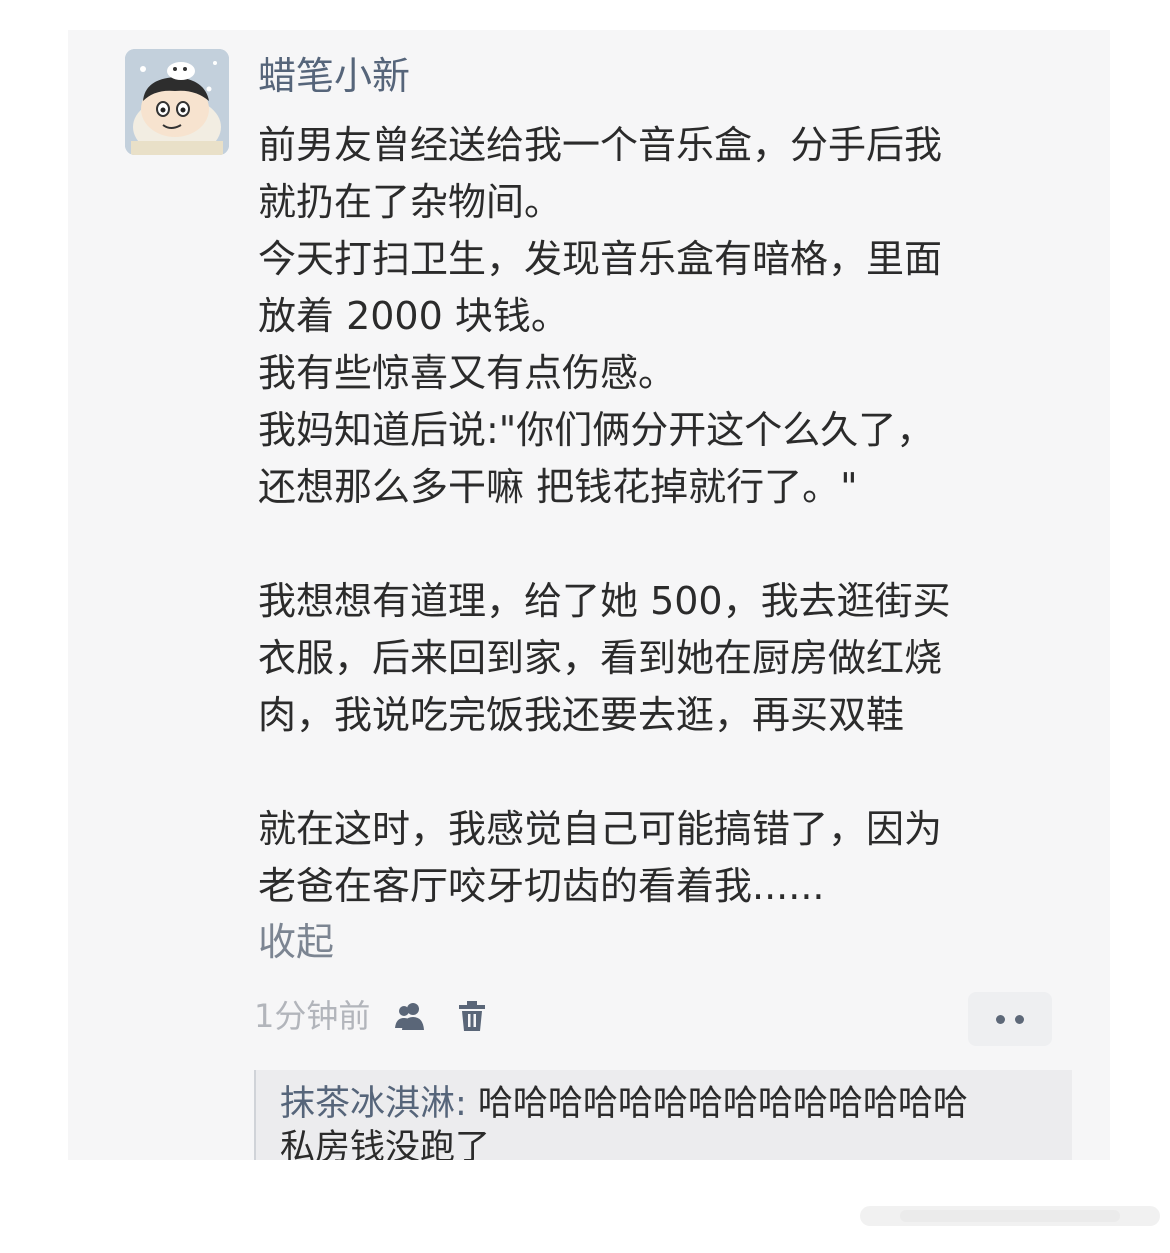 This screenshot has height=1253, width=1170. I want to click on post-line: 我有些惊喜又有点伤感。, so click(467, 373).